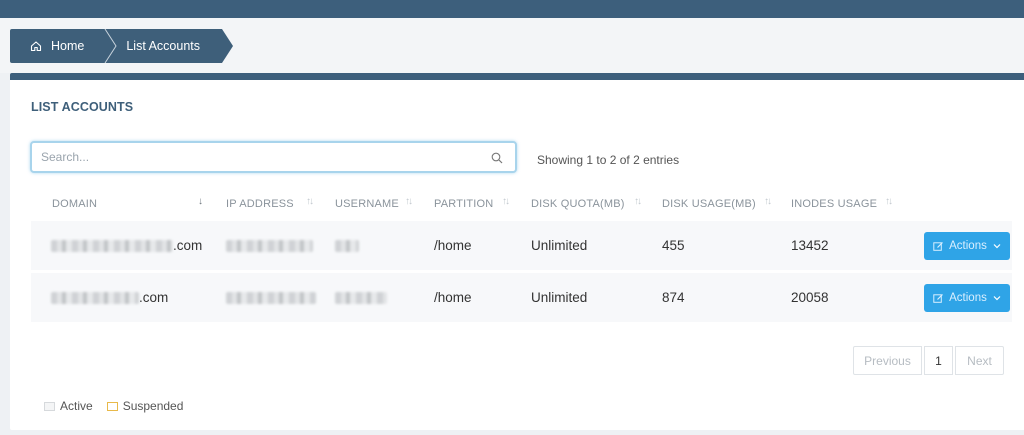  I want to click on suspended-swatch, so click(112, 406).